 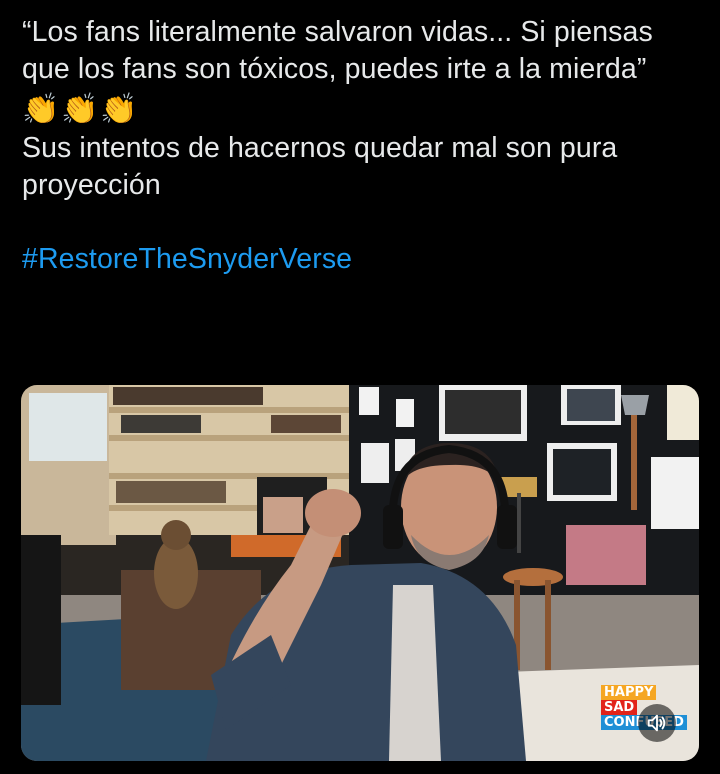 I want to click on mute-toggle-button, so click(x=657, y=723).